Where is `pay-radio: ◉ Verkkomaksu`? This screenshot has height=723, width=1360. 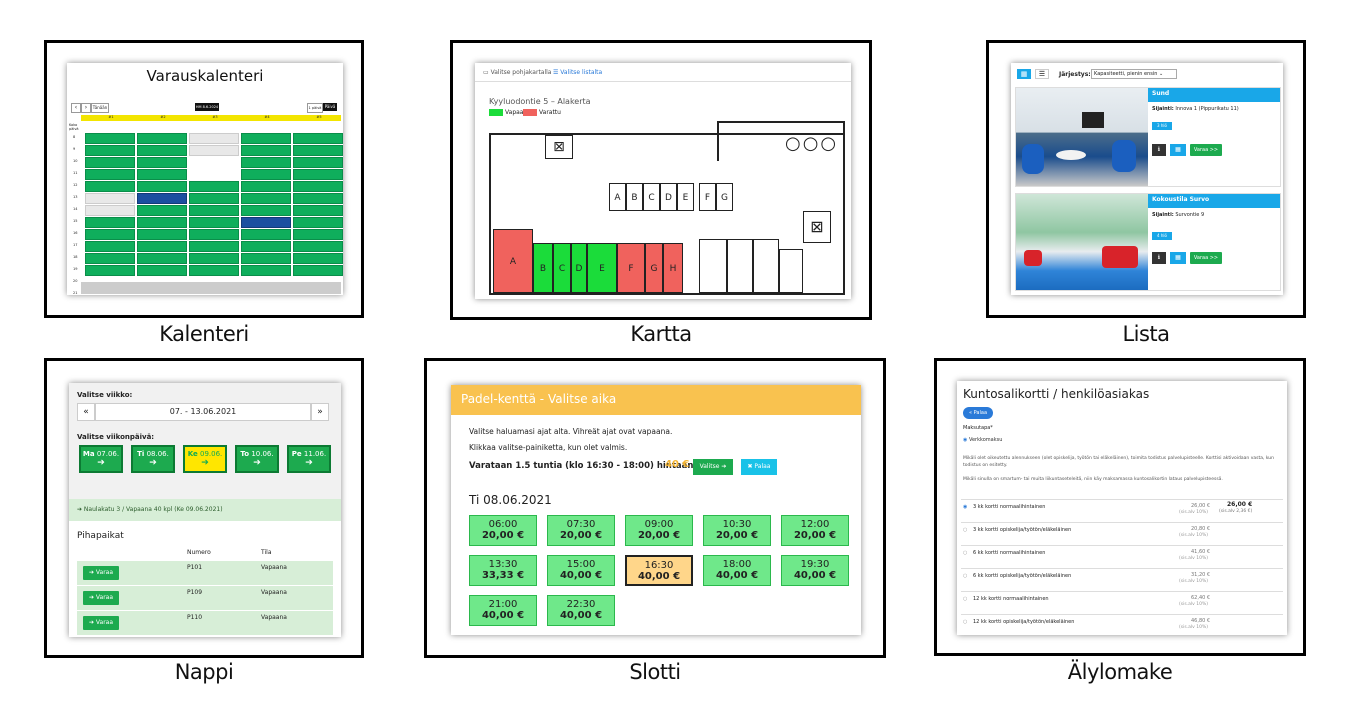
pay-radio: ◉ Verkkomaksu is located at coordinates (982, 440).